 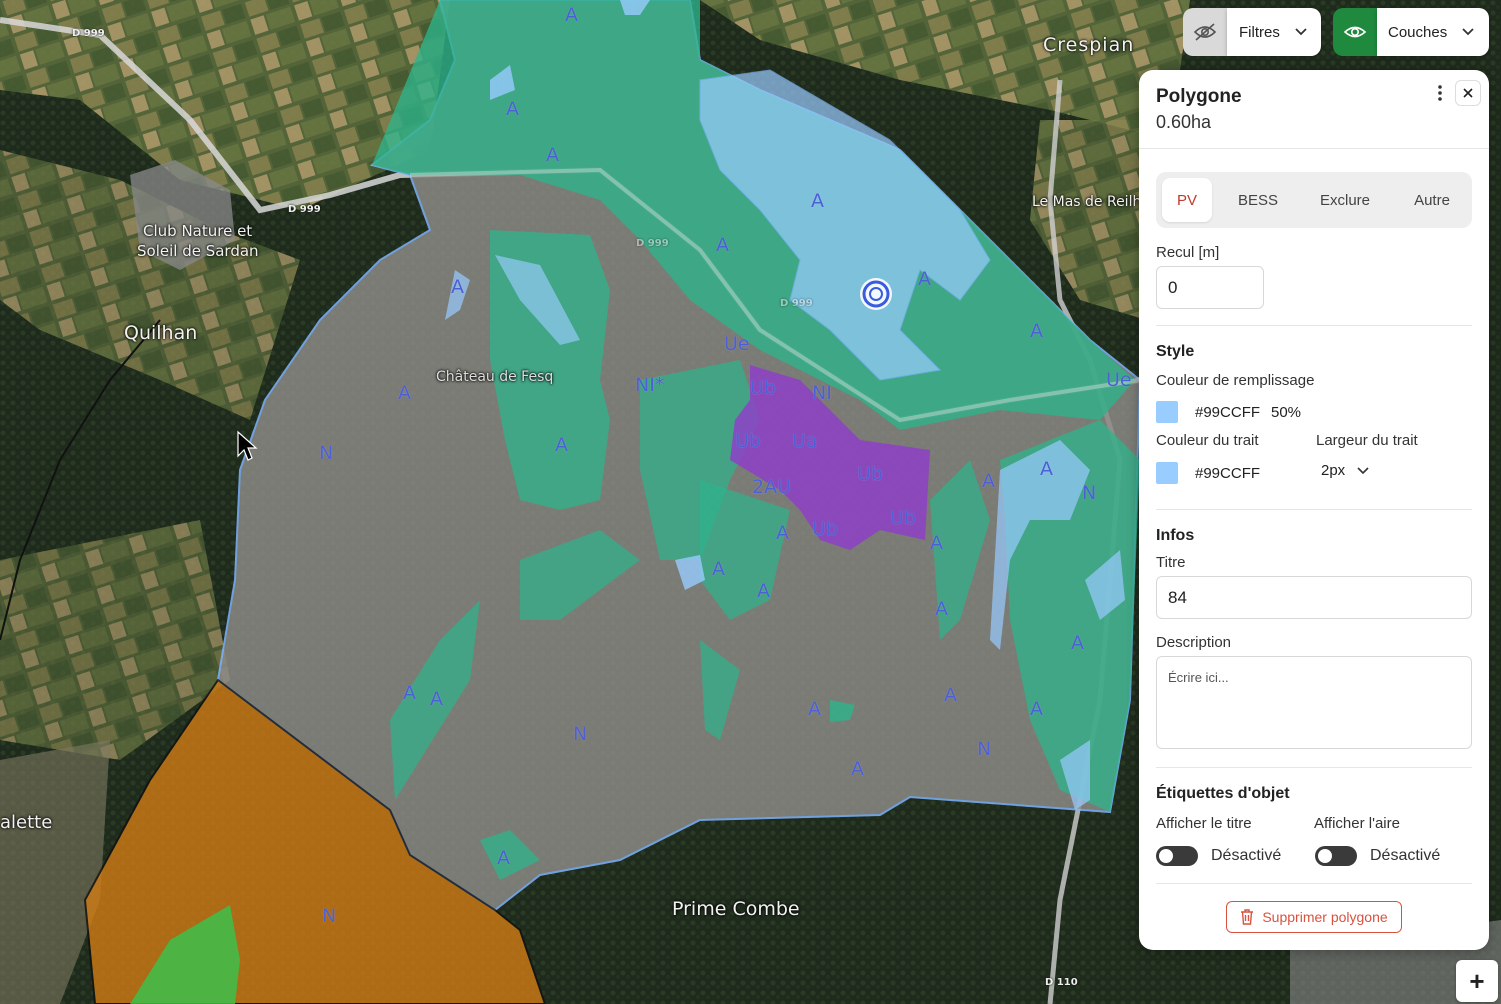 I want to click on eye-icon, so click(x=1355, y=32).